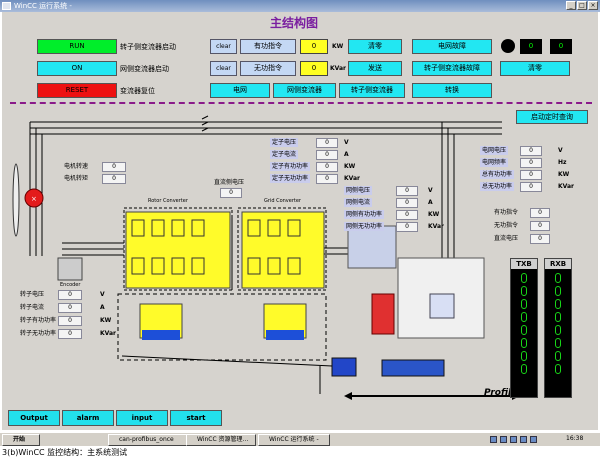  What do you see at coordinates (327, 143) in the screenshot?
I see `stator-voltage-value: 0` at bounding box center [327, 143].